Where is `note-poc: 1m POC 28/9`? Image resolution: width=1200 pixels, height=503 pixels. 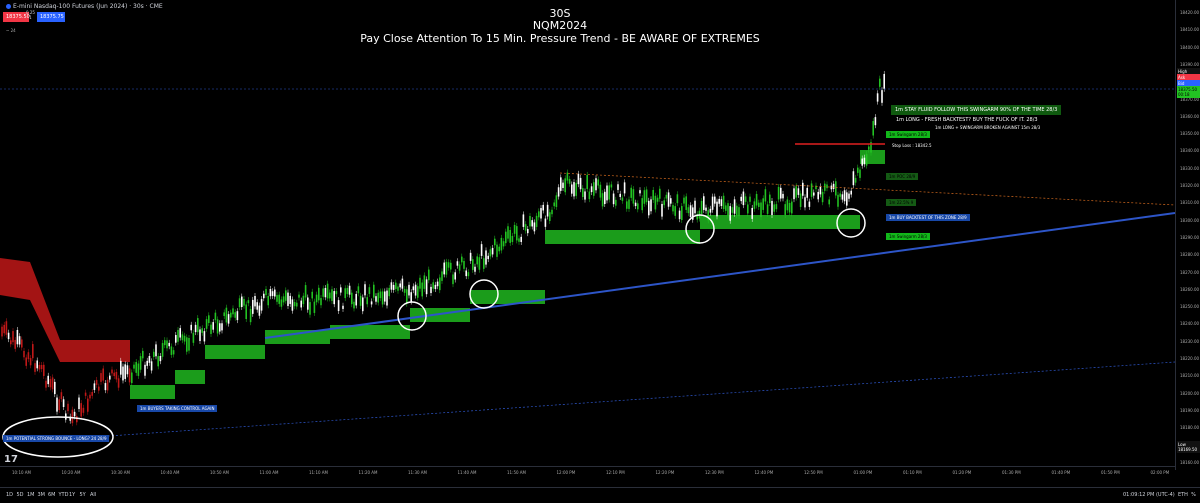
note-poc: 1m POC 28/9 is located at coordinates (902, 176).